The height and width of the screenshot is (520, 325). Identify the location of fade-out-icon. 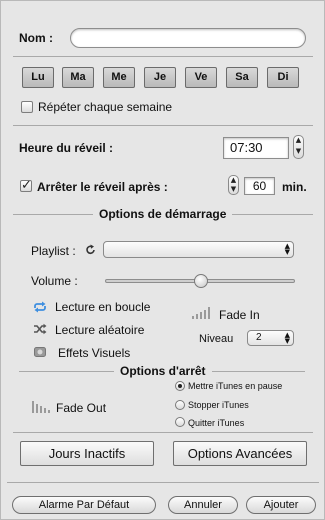
(41, 407).